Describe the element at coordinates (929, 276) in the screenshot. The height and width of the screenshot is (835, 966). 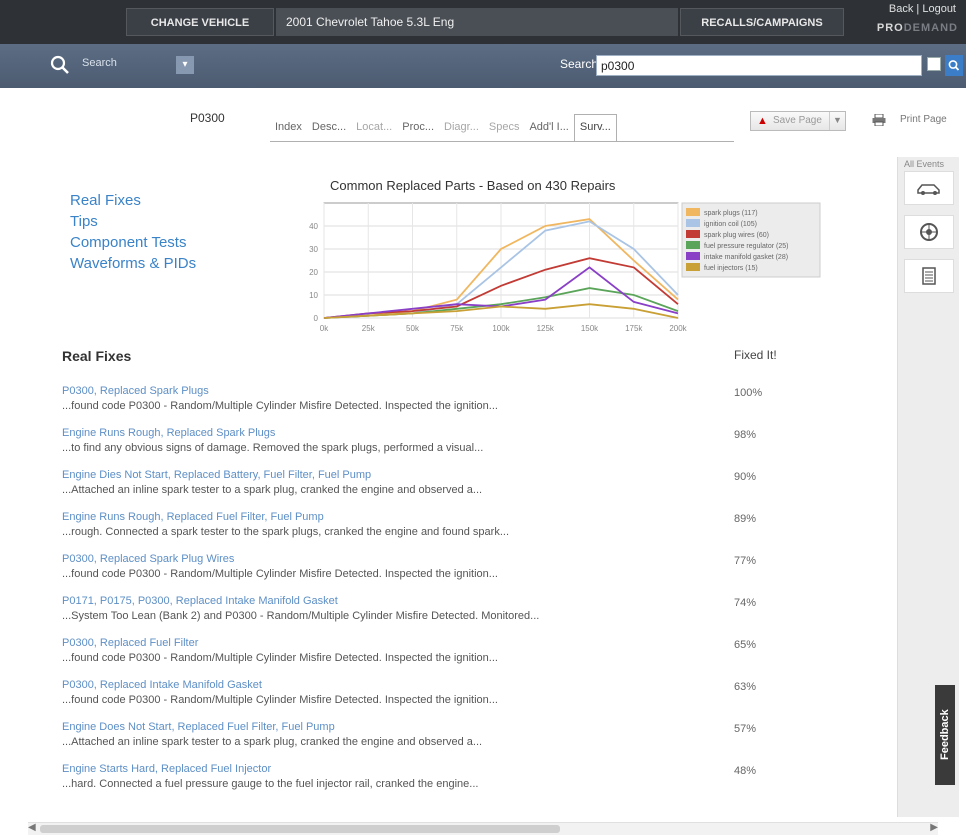
I see `document-icon` at that location.